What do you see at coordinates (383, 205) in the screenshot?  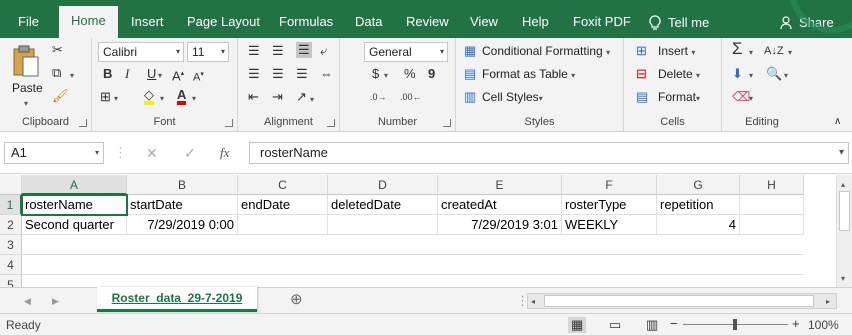 I see `cell-d1: deletedDate` at bounding box center [383, 205].